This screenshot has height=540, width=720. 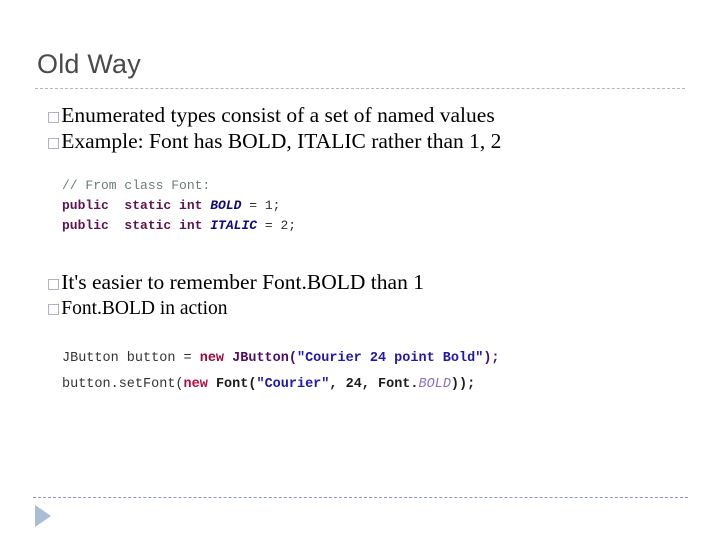 What do you see at coordinates (131, 358) in the screenshot?
I see `code-token-plain: JButton button =` at bounding box center [131, 358].